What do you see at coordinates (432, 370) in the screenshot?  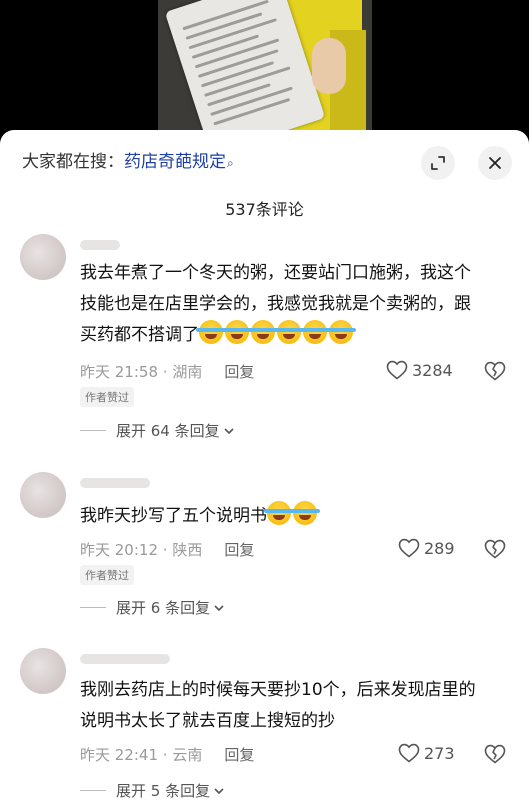 I see `like-count: 3284` at bounding box center [432, 370].